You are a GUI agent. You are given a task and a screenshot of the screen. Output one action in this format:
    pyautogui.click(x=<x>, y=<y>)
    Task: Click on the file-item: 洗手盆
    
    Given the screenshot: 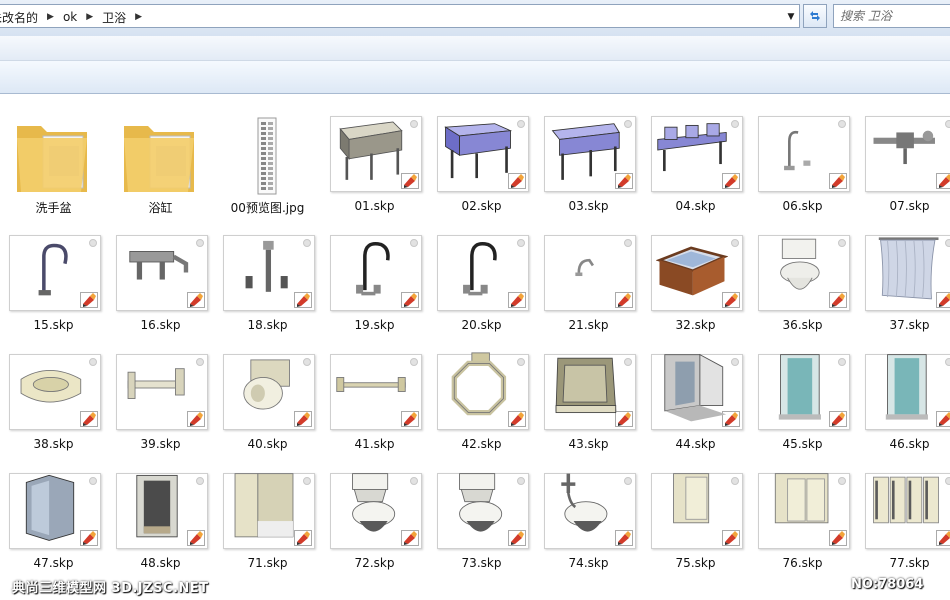 What is the action you would take?
    pyautogui.click(x=53, y=154)
    